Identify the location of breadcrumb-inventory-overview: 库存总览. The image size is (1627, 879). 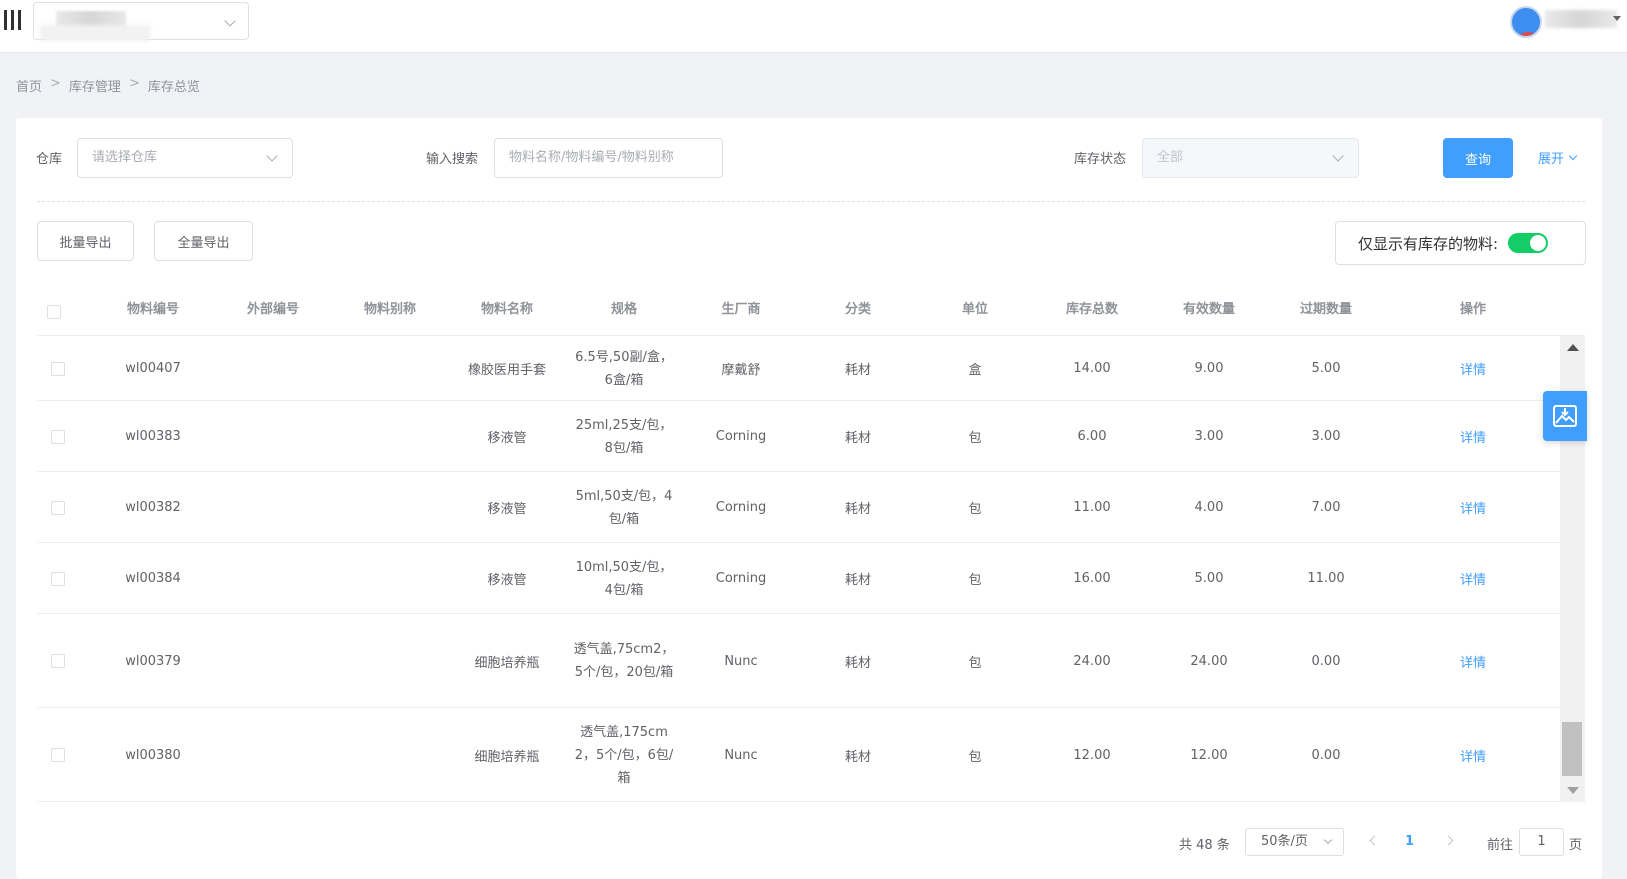
(173, 87).